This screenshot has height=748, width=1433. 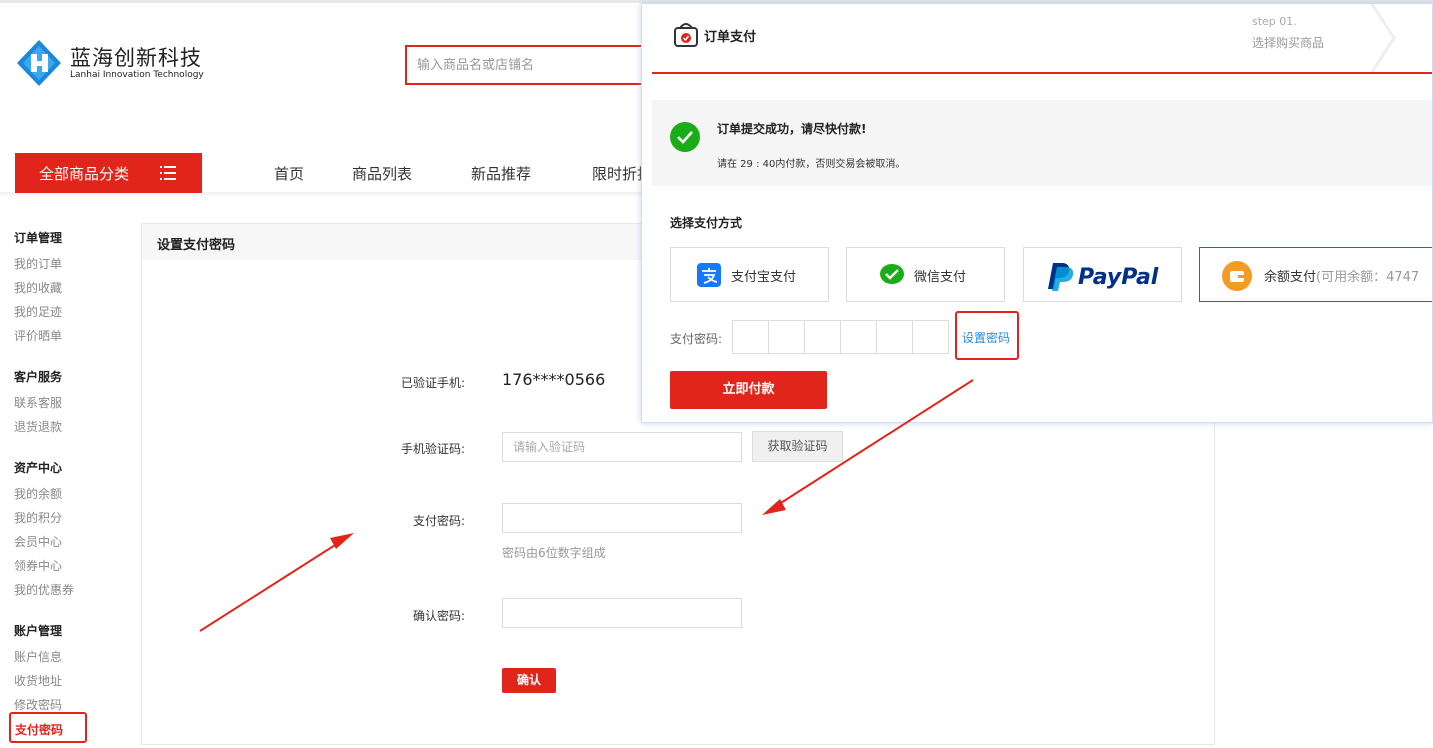 I want to click on pay-method-alipay: 支付宝支付, so click(x=749, y=274).